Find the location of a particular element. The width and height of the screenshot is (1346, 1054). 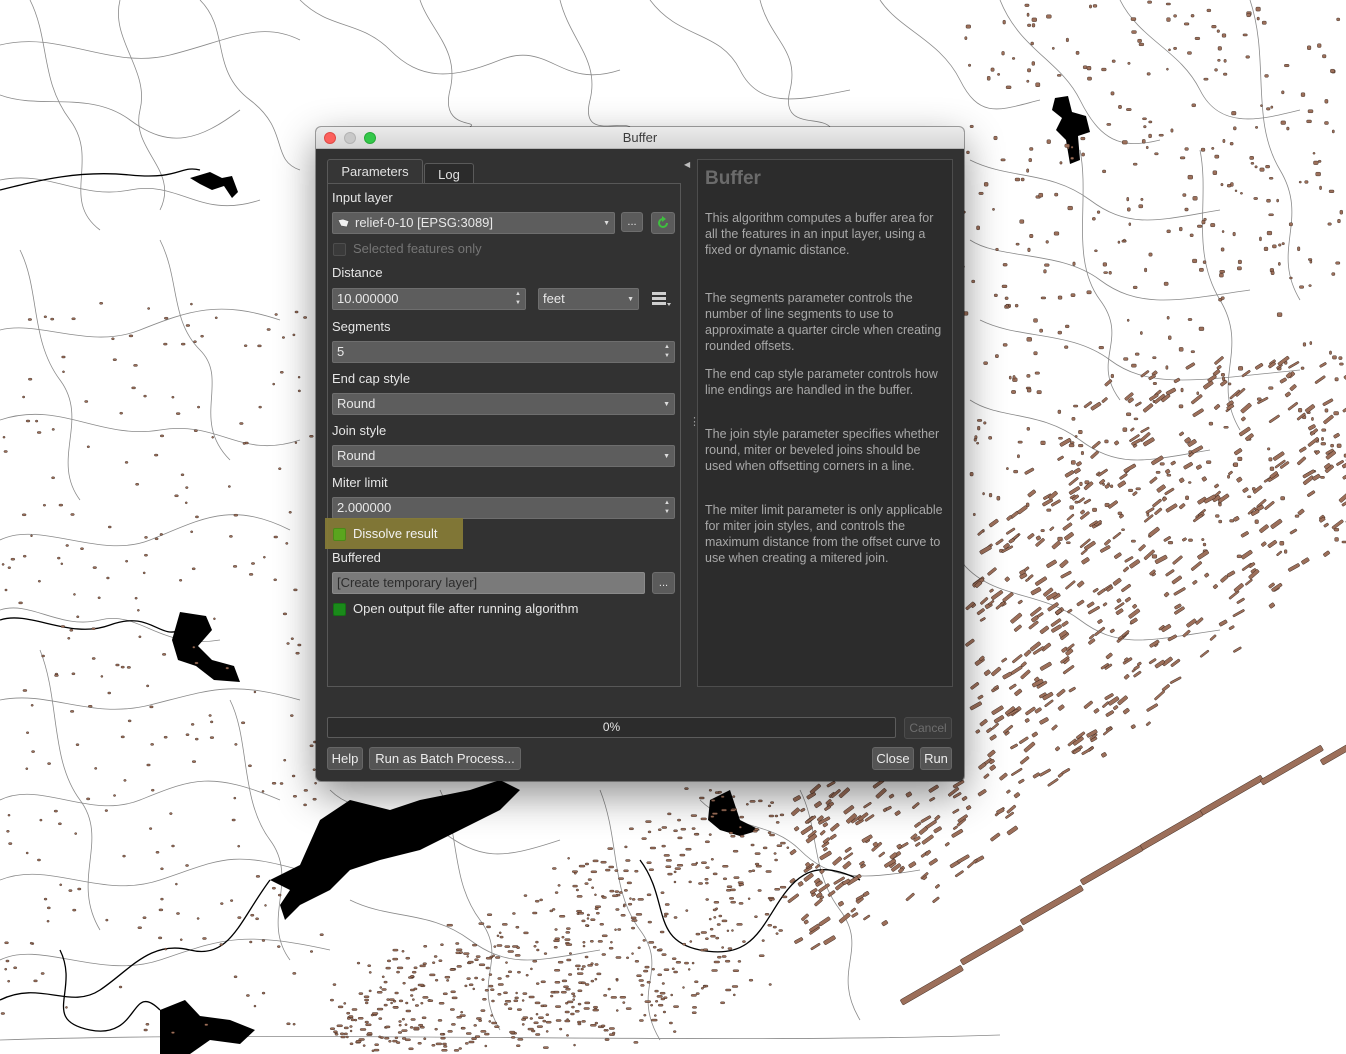

miter-limit-input: 2.000000 ▲ ▼ is located at coordinates (503, 508).